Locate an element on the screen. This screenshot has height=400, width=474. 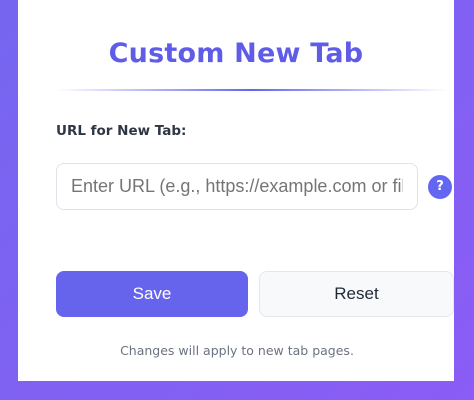
url-field-label: URL for New Tab: is located at coordinates (121, 131).